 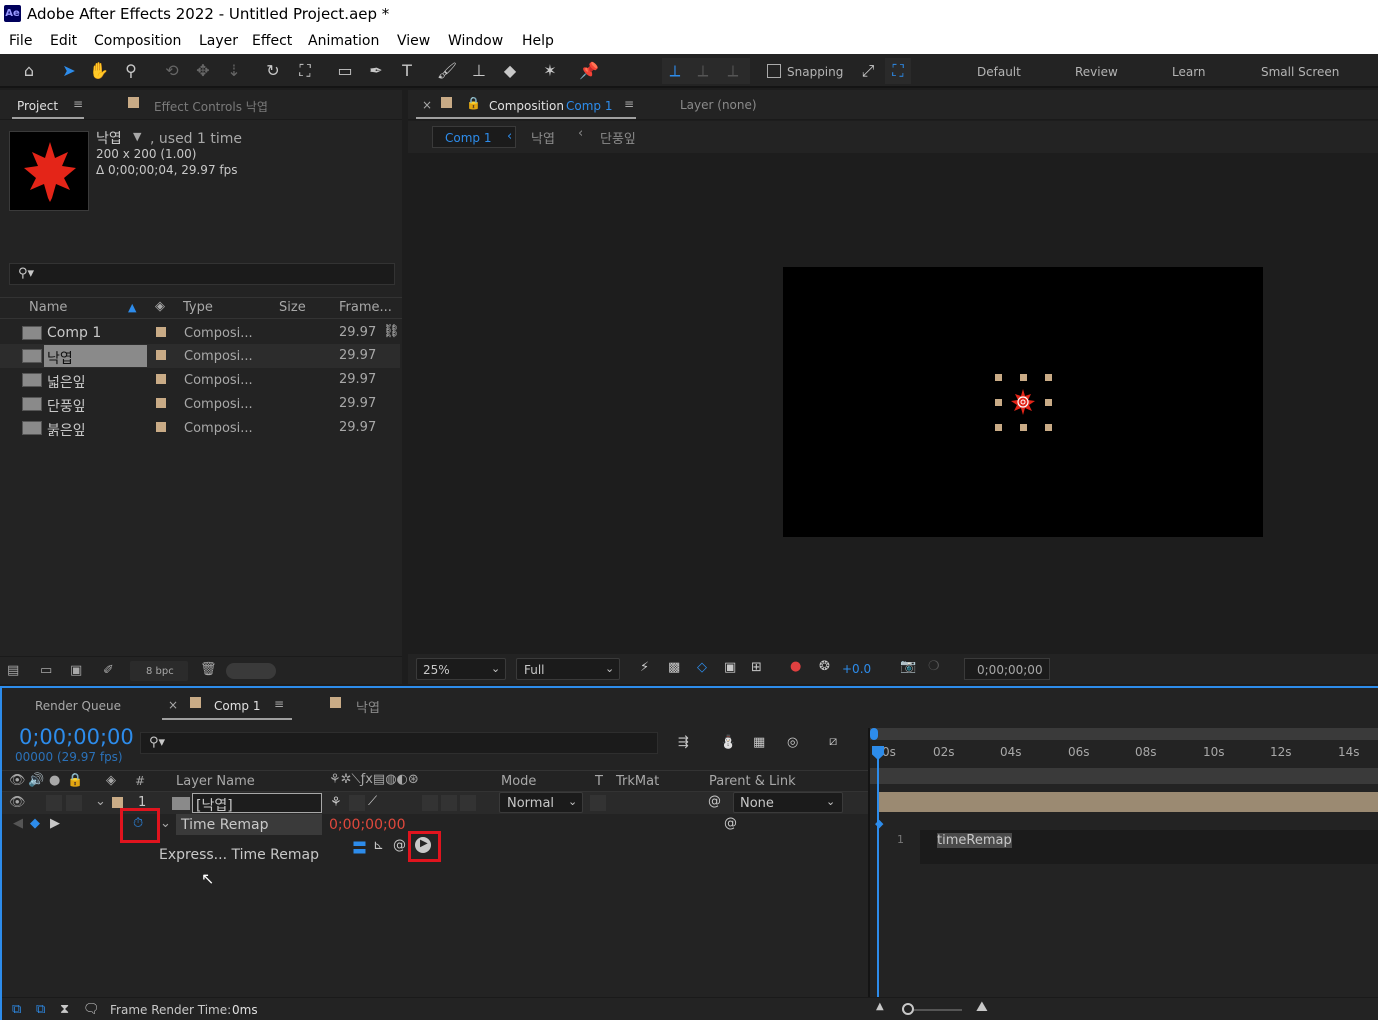 I want to click on col-name: Name, so click(x=48, y=307).